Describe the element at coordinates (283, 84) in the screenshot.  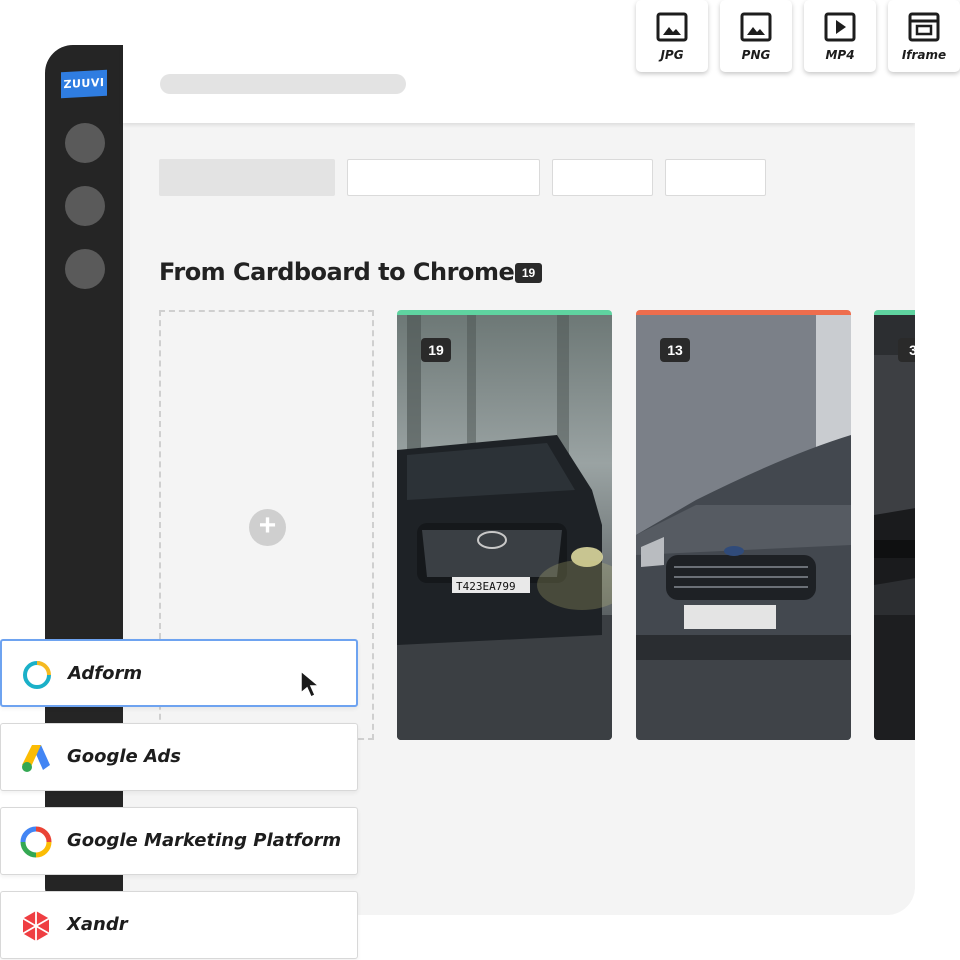
I see `title-placeholder` at that location.